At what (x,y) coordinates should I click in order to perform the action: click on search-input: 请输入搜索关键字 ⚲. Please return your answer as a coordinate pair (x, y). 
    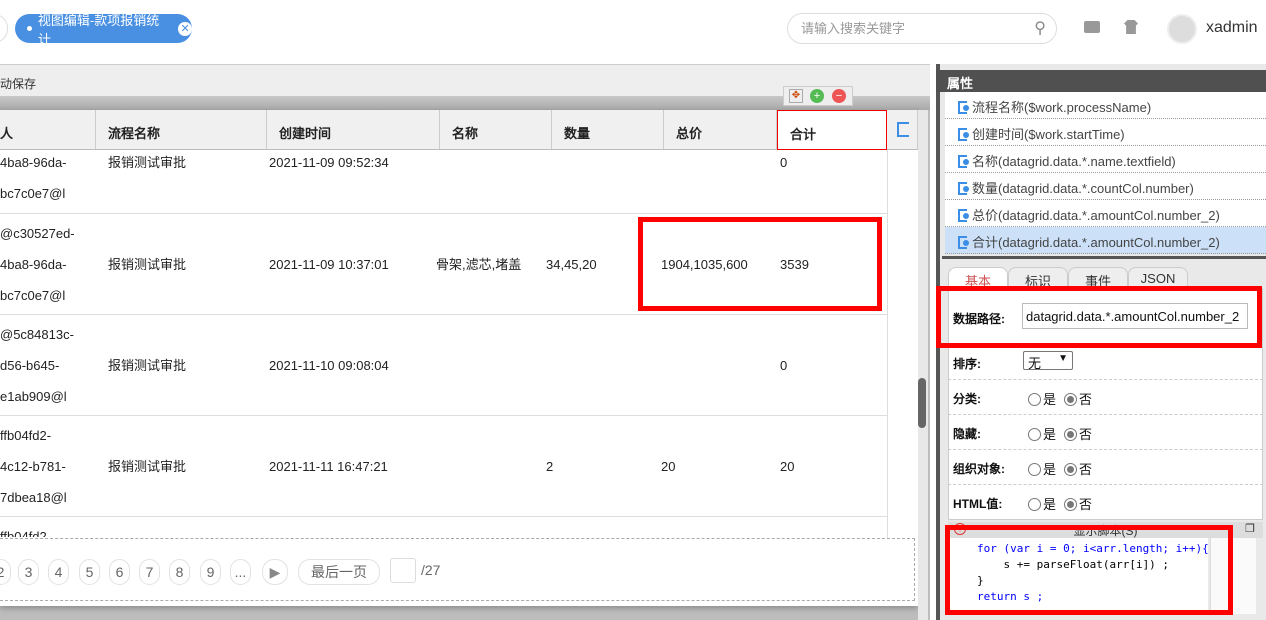
    Looking at the image, I should click on (922, 28).